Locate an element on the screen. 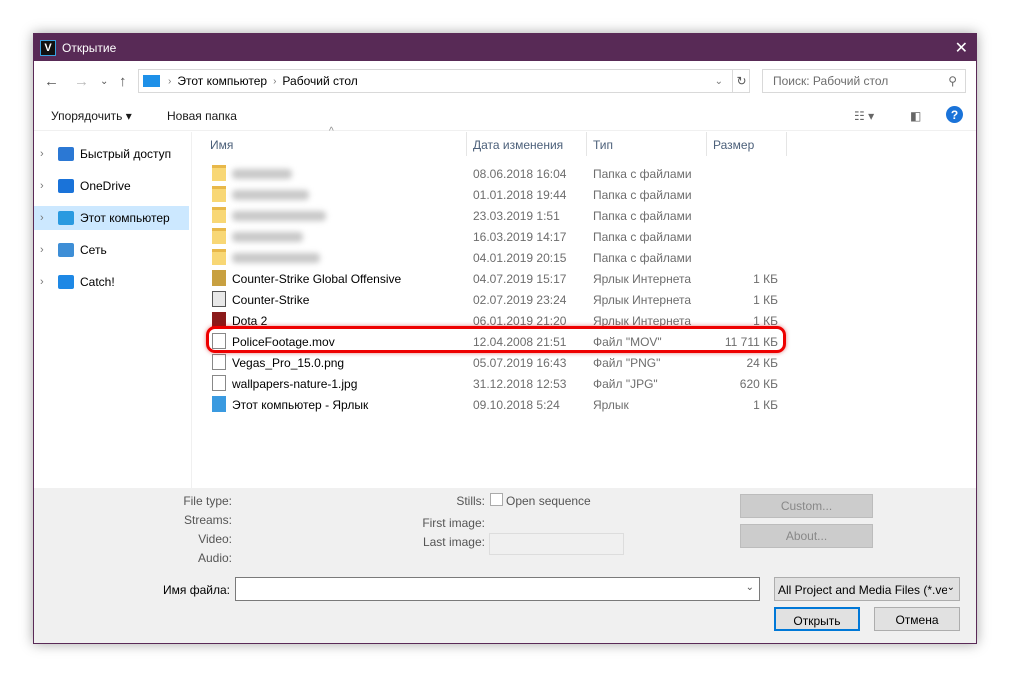 This screenshot has height=677, width=1010. sidebar-item: › Сеть is located at coordinates (111, 250).